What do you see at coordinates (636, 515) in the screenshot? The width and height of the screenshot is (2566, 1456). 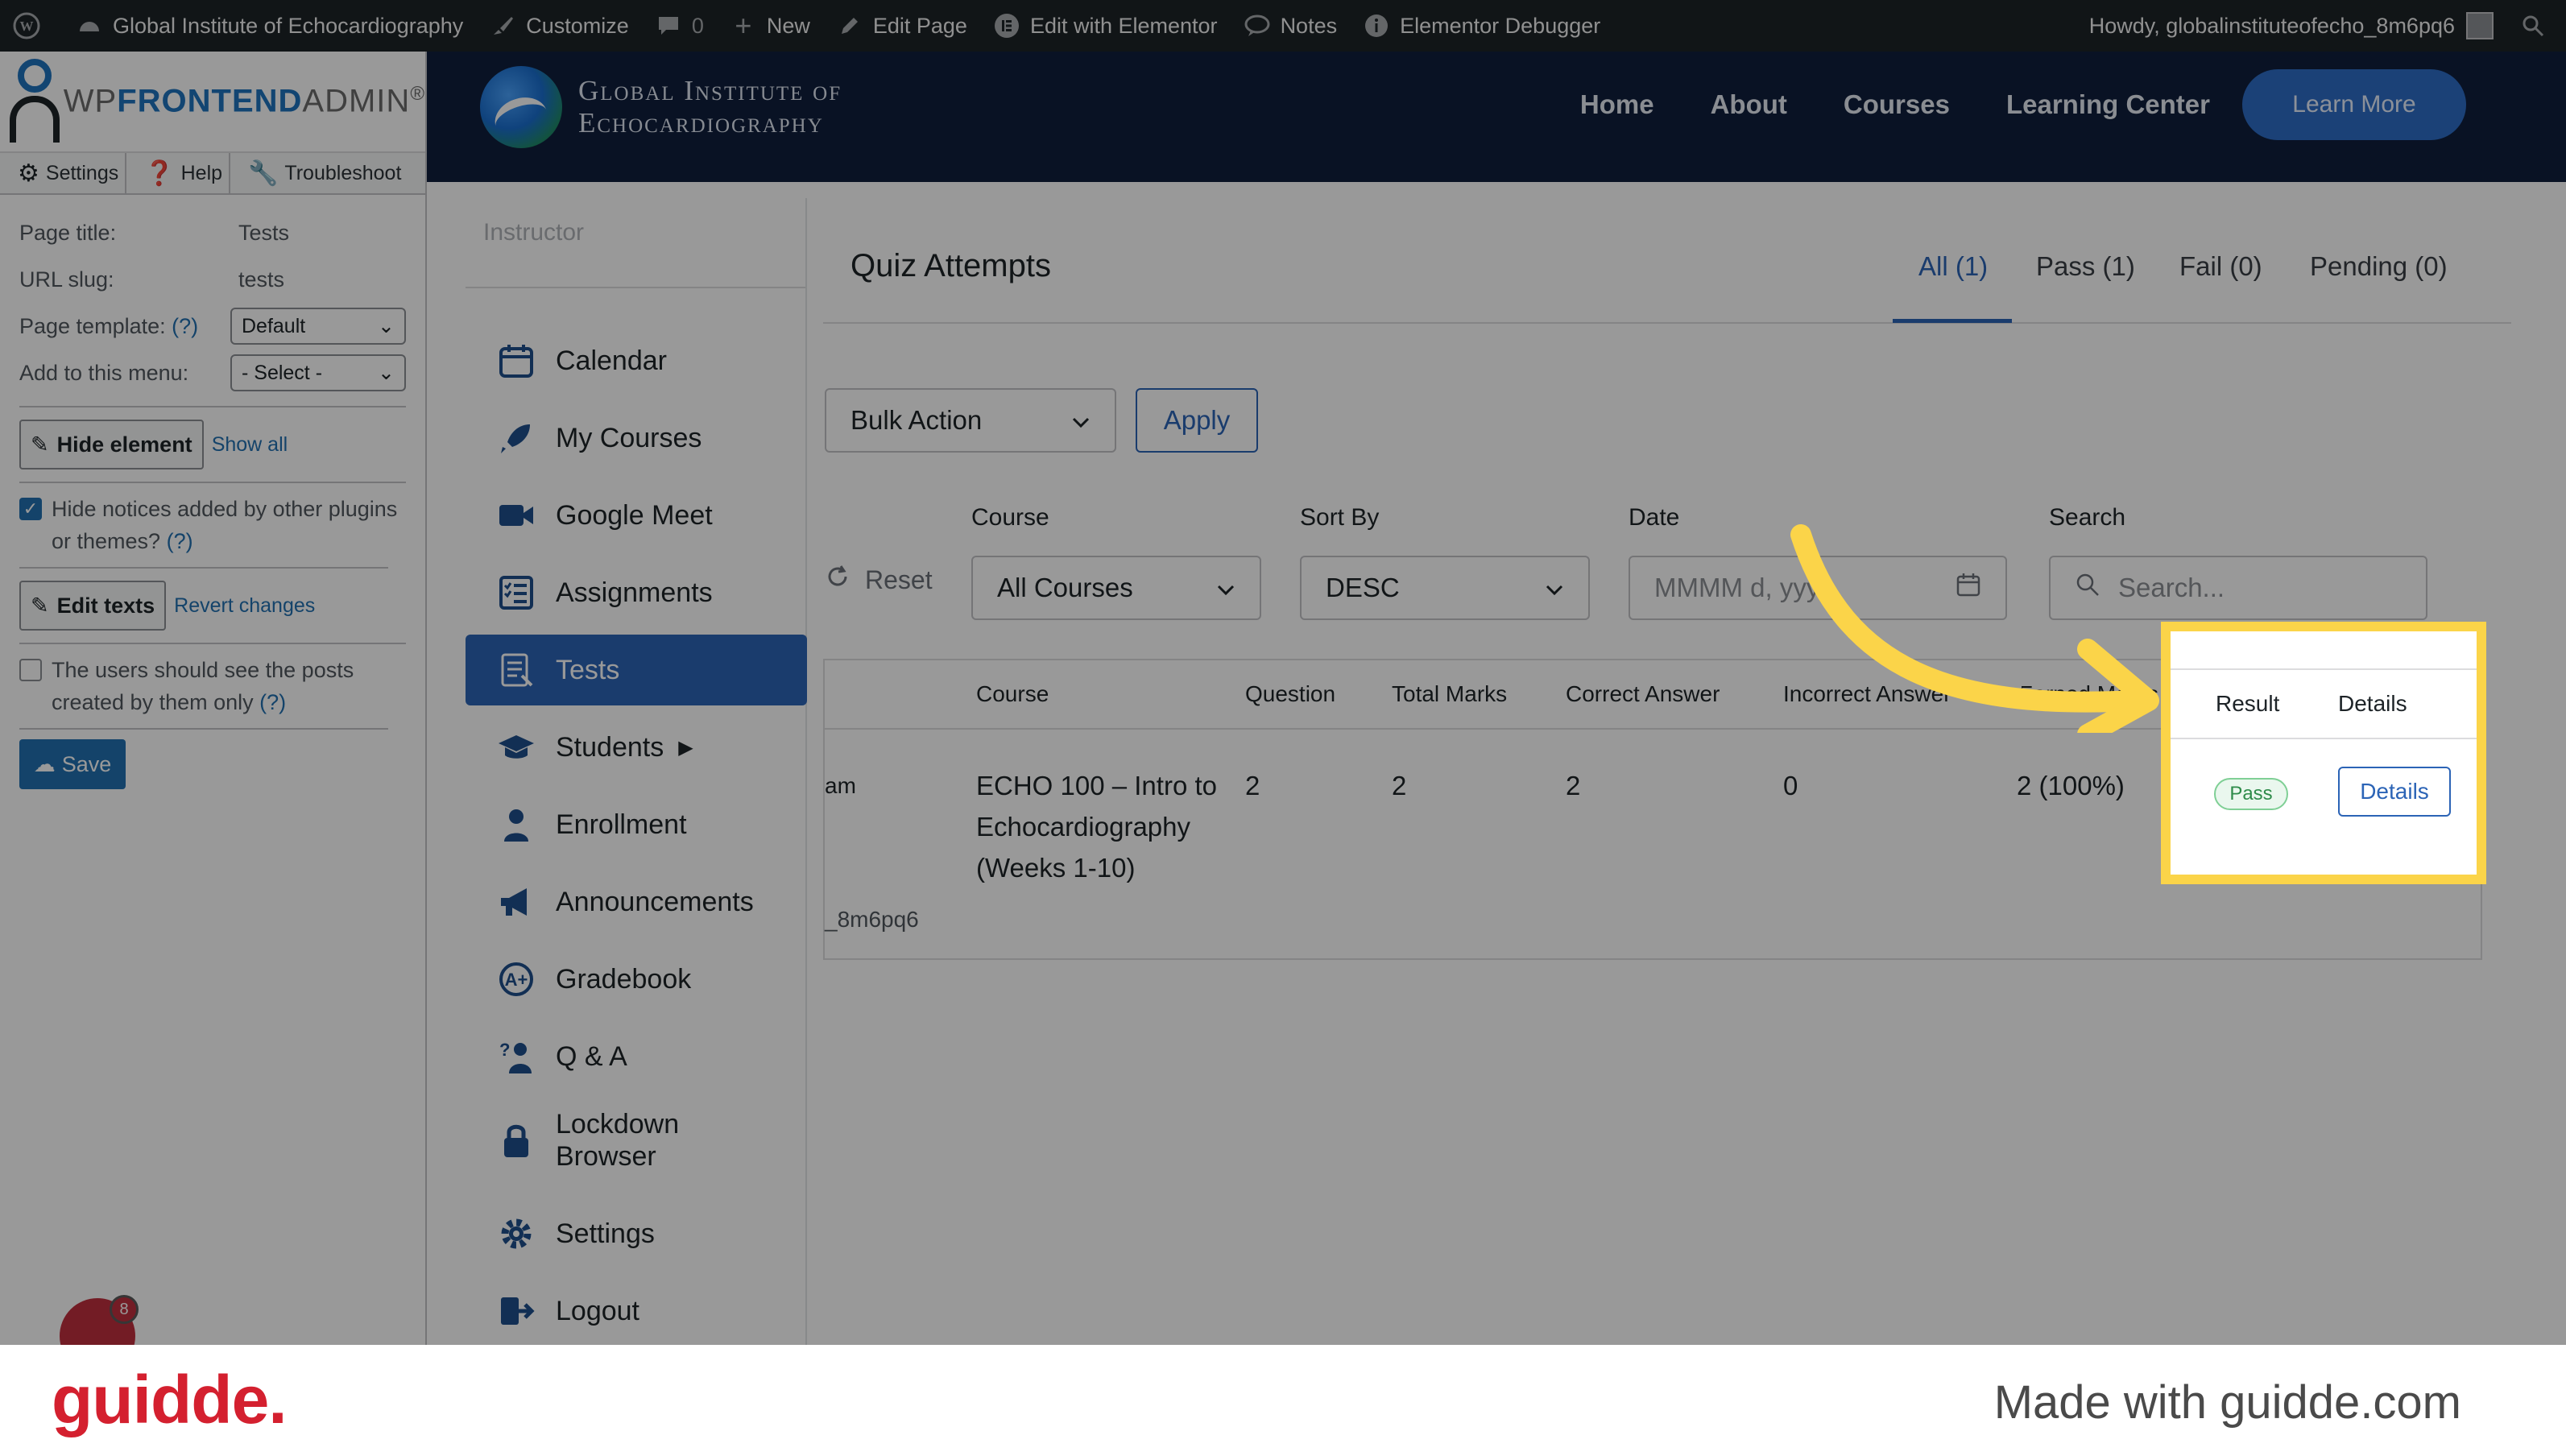 I see `sidebar-item-google-meet: Google Meet` at bounding box center [636, 515].